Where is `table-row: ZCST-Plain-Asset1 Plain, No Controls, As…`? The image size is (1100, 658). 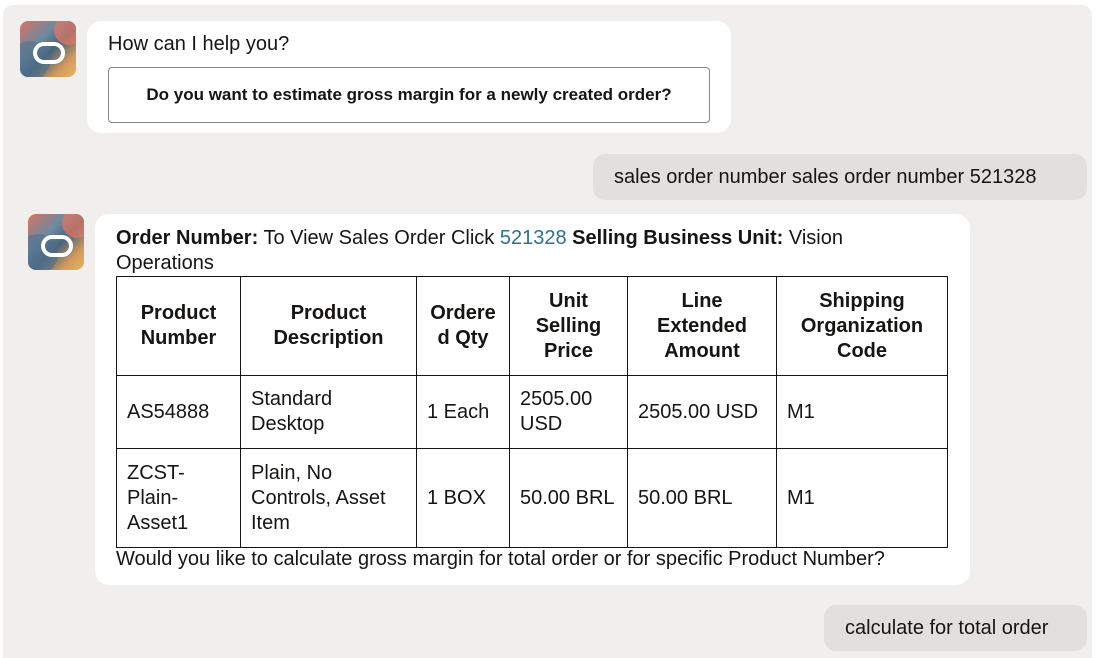 table-row: ZCST-Plain-Asset1 Plain, No Controls, As… is located at coordinates (532, 498).